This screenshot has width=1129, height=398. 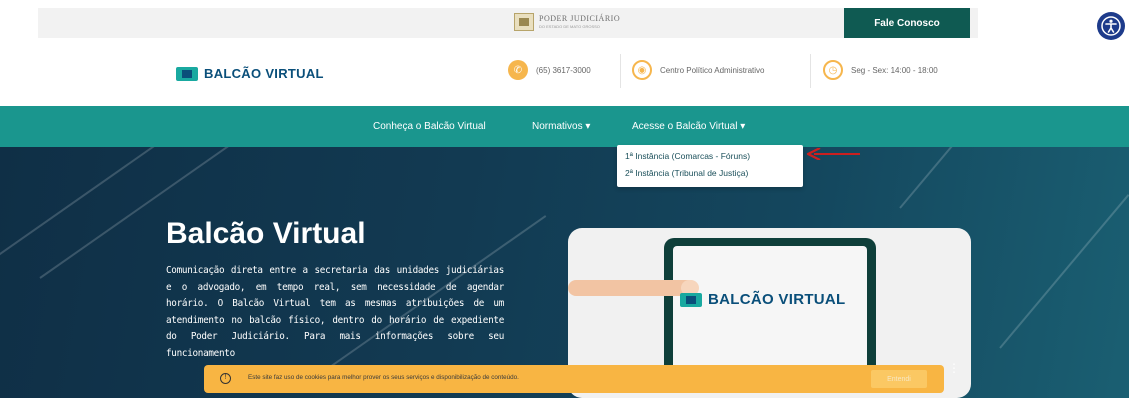 I want to click on address-text: Centro Político Administrativo, so click(x=712, y=70).